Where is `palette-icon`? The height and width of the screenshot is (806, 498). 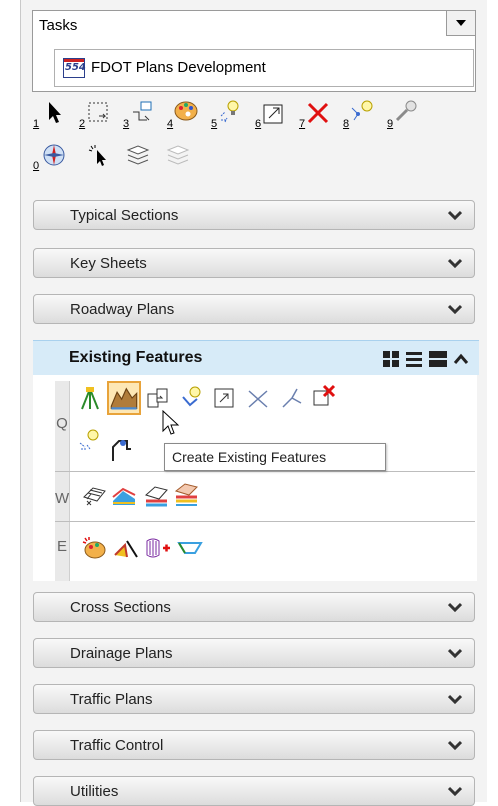
palette-icon is located at coordinates (186, 111).